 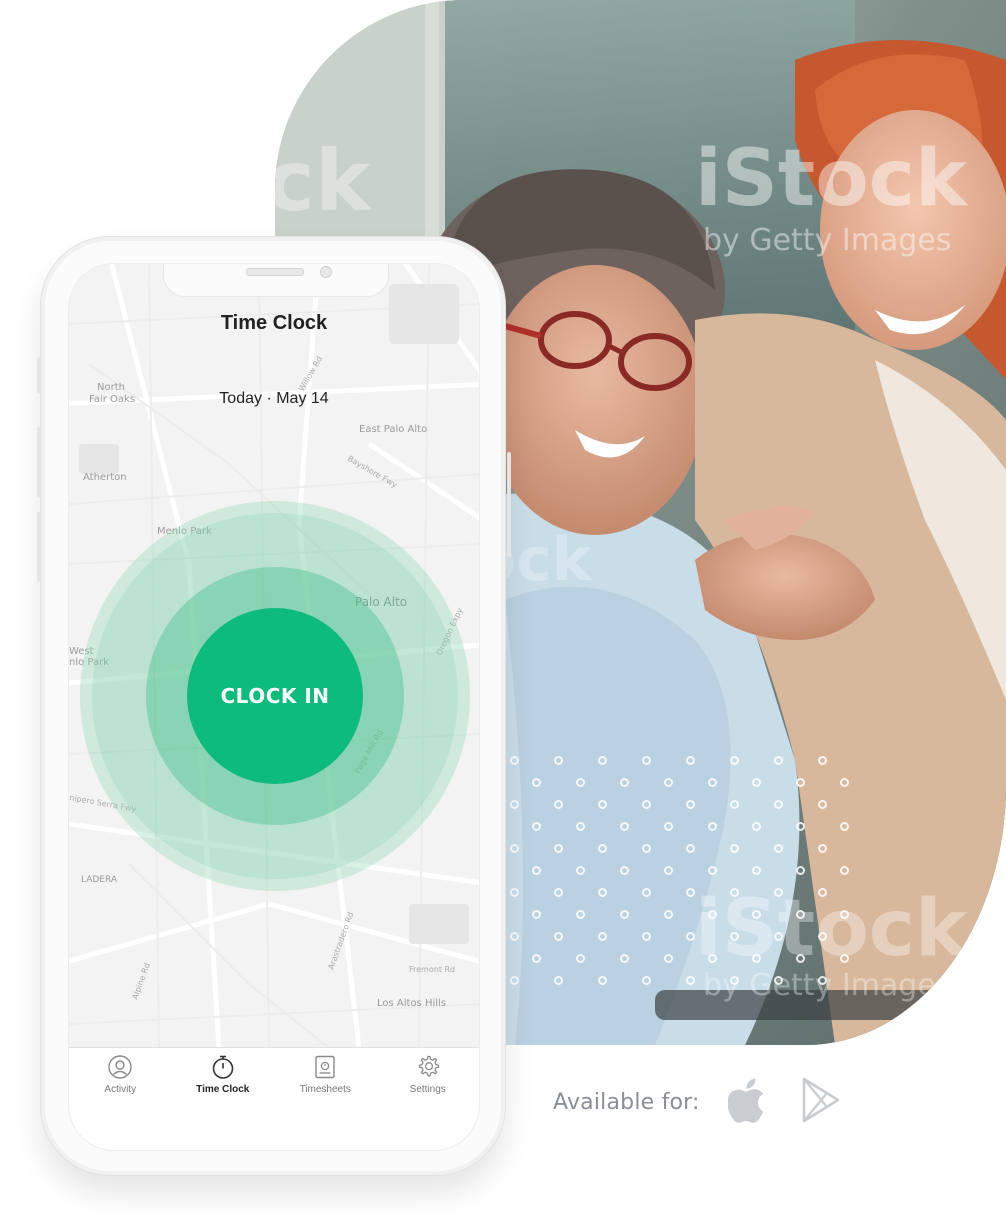 I want to click on stopwatch-icon, so click(x=223, y=1067).